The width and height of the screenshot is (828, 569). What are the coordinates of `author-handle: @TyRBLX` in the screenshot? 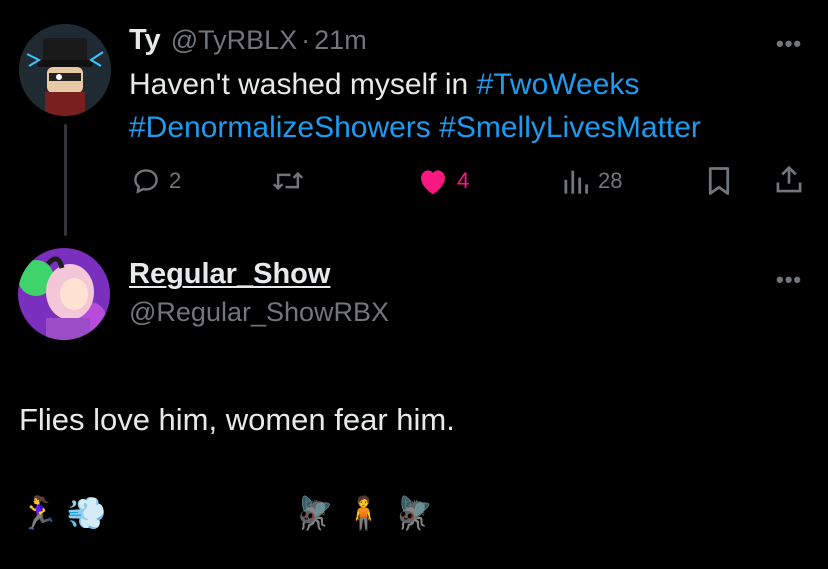 It's located at (234, 40).